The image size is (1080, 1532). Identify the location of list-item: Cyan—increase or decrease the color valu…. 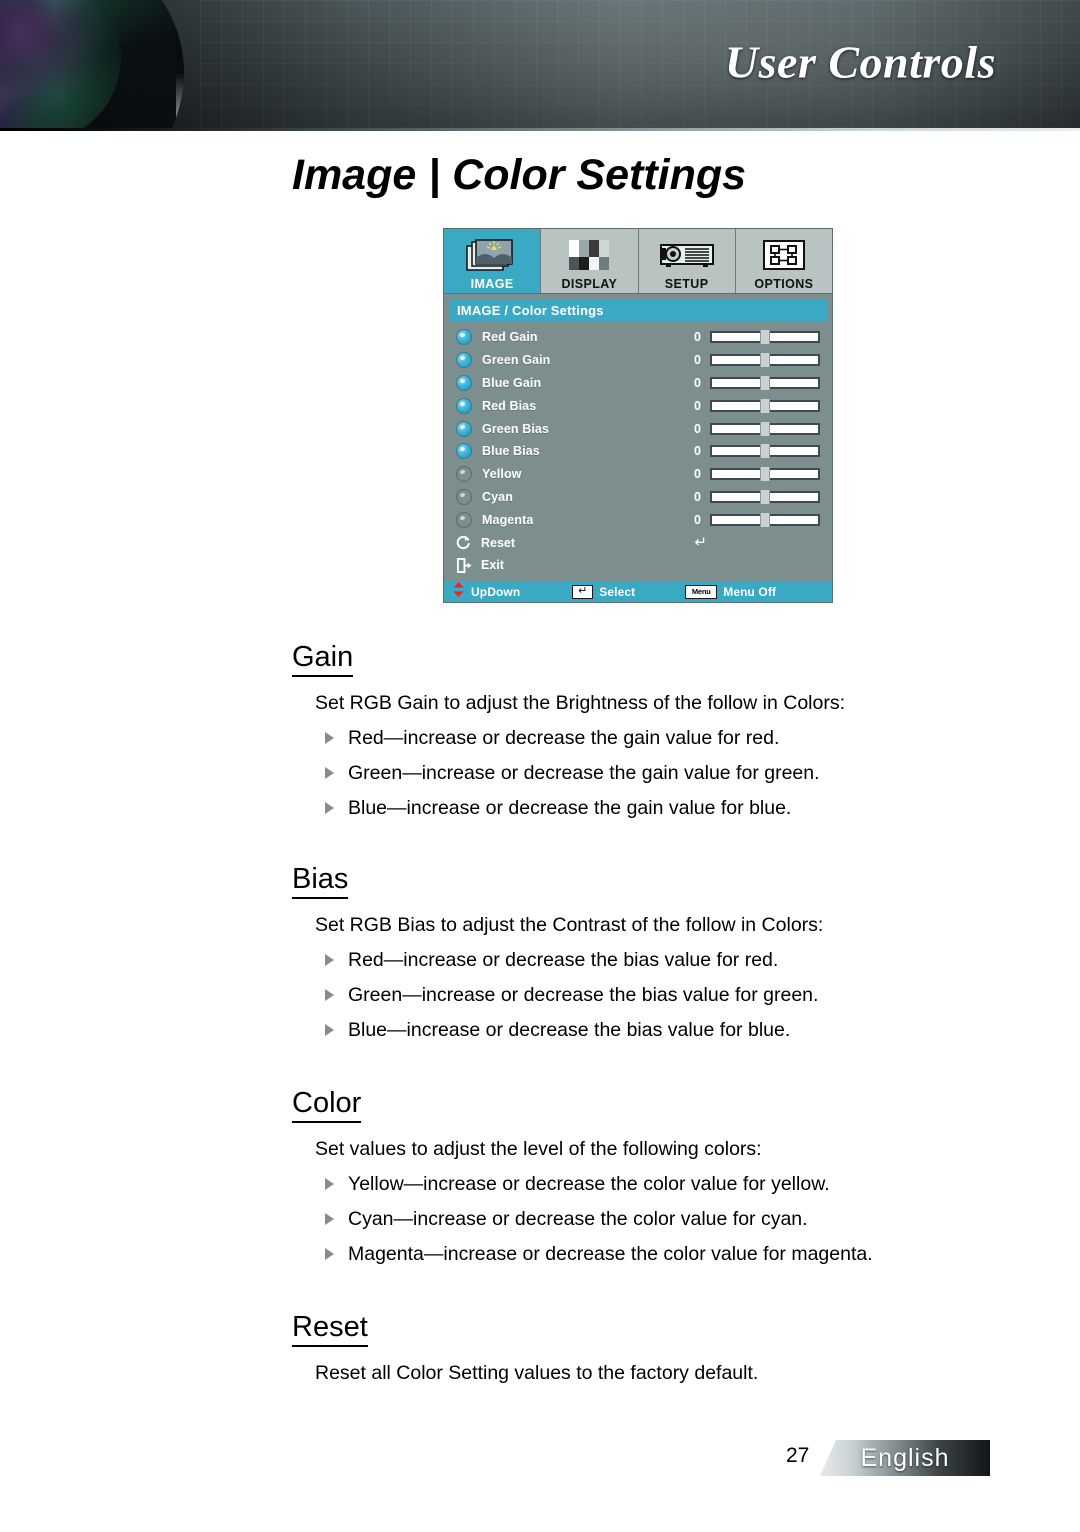
(702, 1219).